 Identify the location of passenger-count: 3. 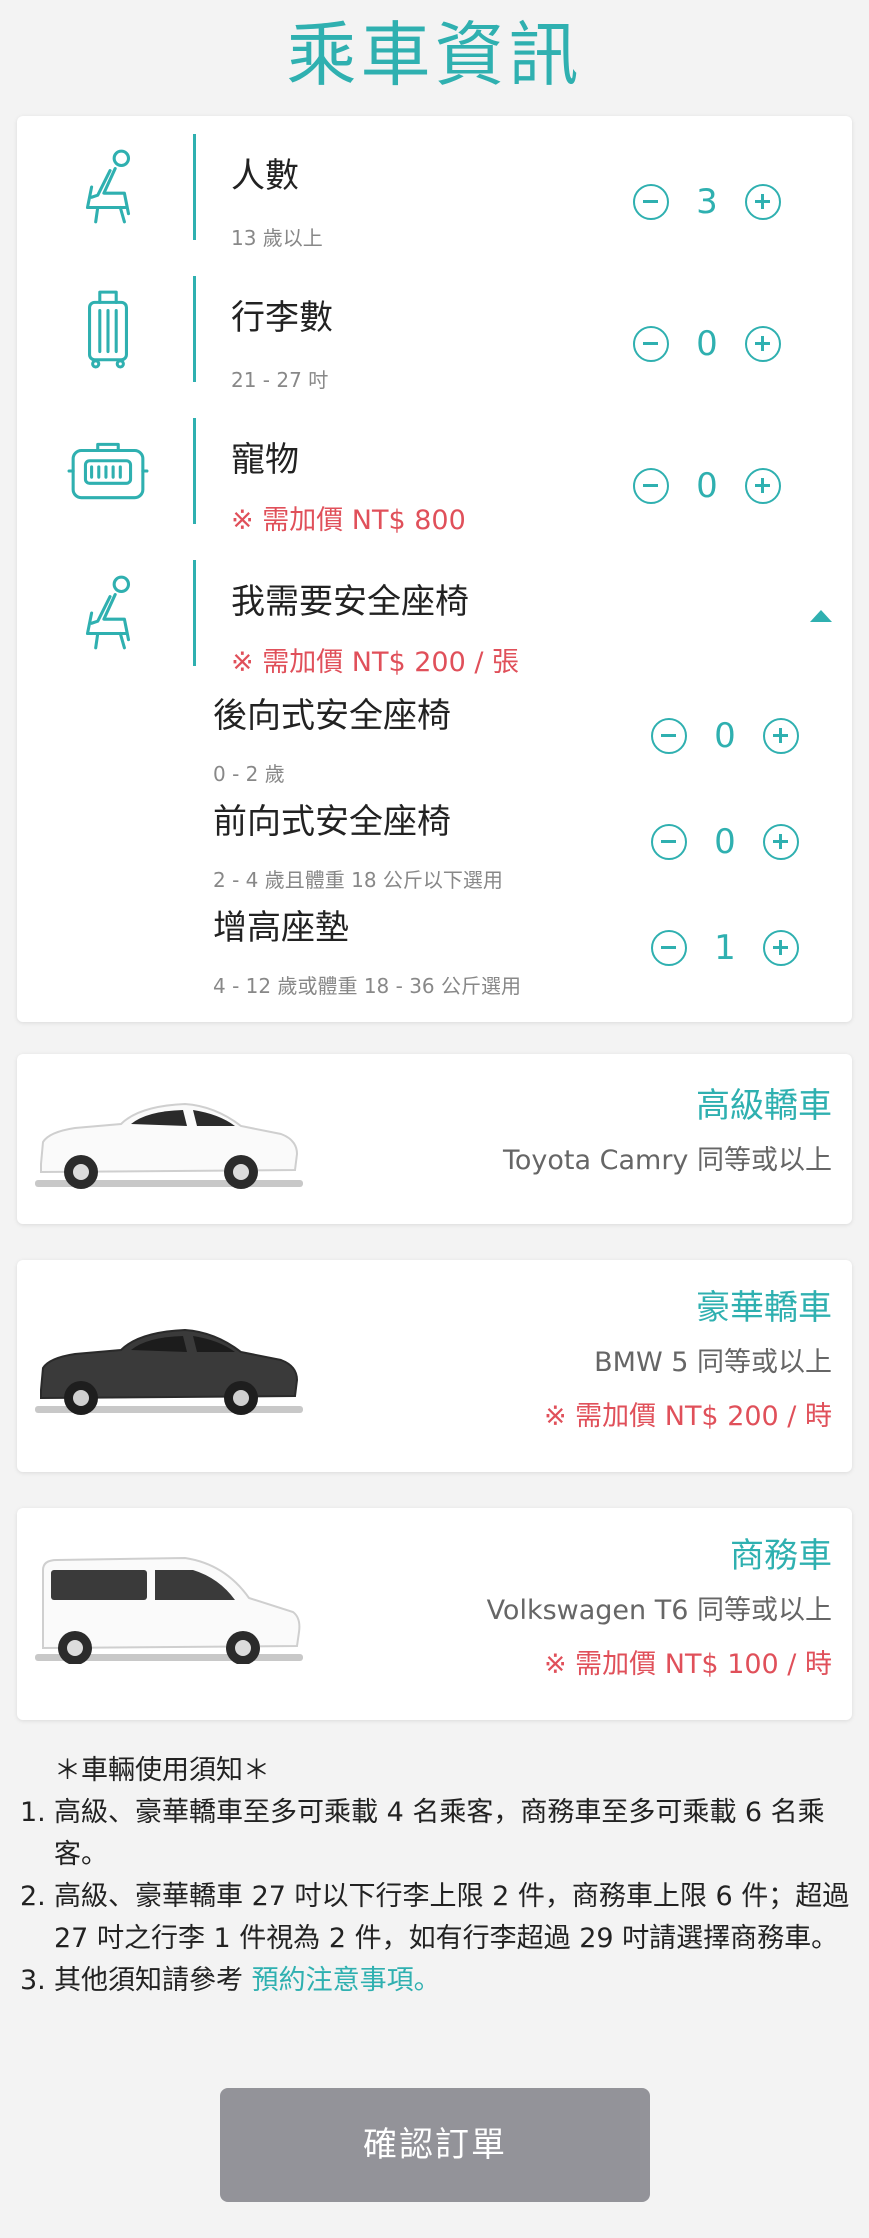
(707, 202).